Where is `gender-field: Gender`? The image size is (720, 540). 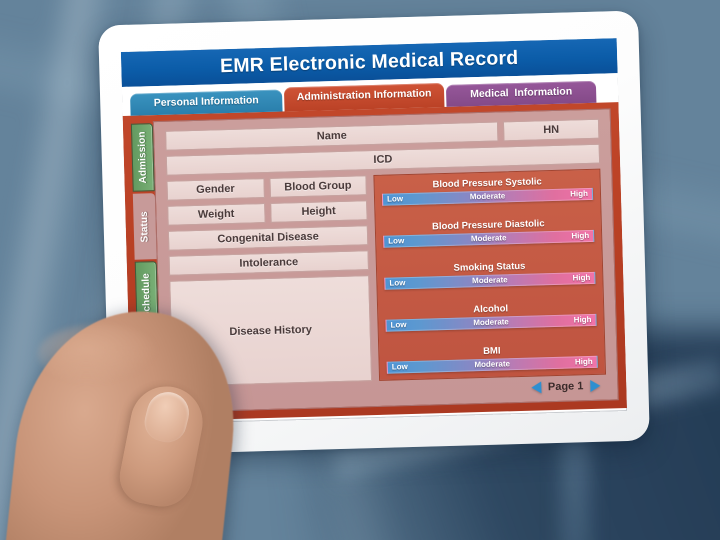
gender-field: Gender is located at coordinates (215, 189).